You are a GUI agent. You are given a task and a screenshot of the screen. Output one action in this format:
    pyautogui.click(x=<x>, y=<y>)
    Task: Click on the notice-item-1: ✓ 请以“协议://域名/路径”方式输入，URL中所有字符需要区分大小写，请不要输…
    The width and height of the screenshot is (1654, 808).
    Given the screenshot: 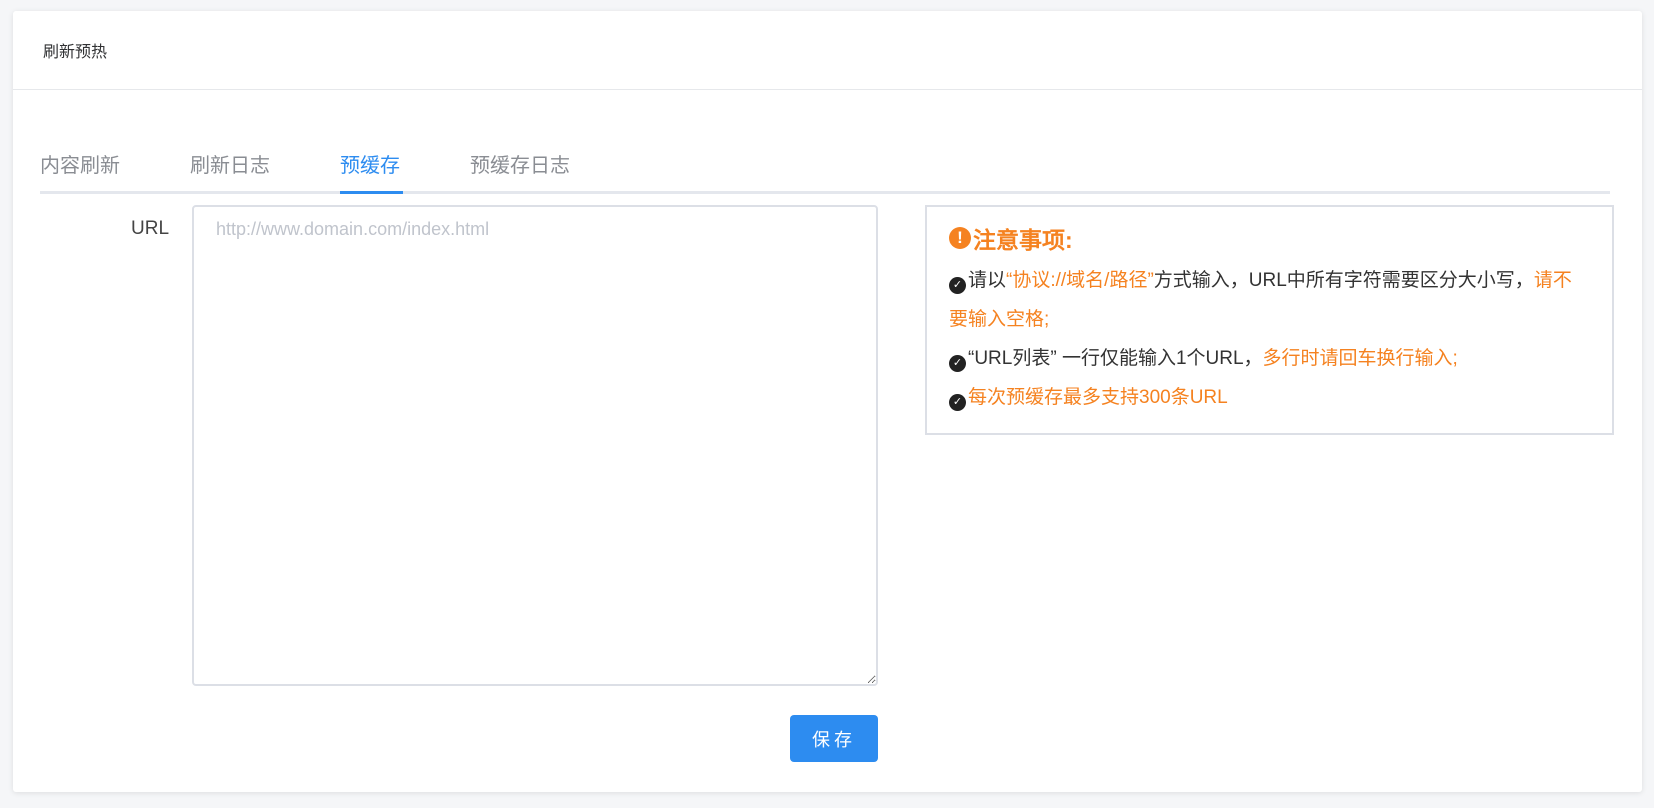 What is the action you would take?
    pyautogui.click(x=1269, y=300)
    